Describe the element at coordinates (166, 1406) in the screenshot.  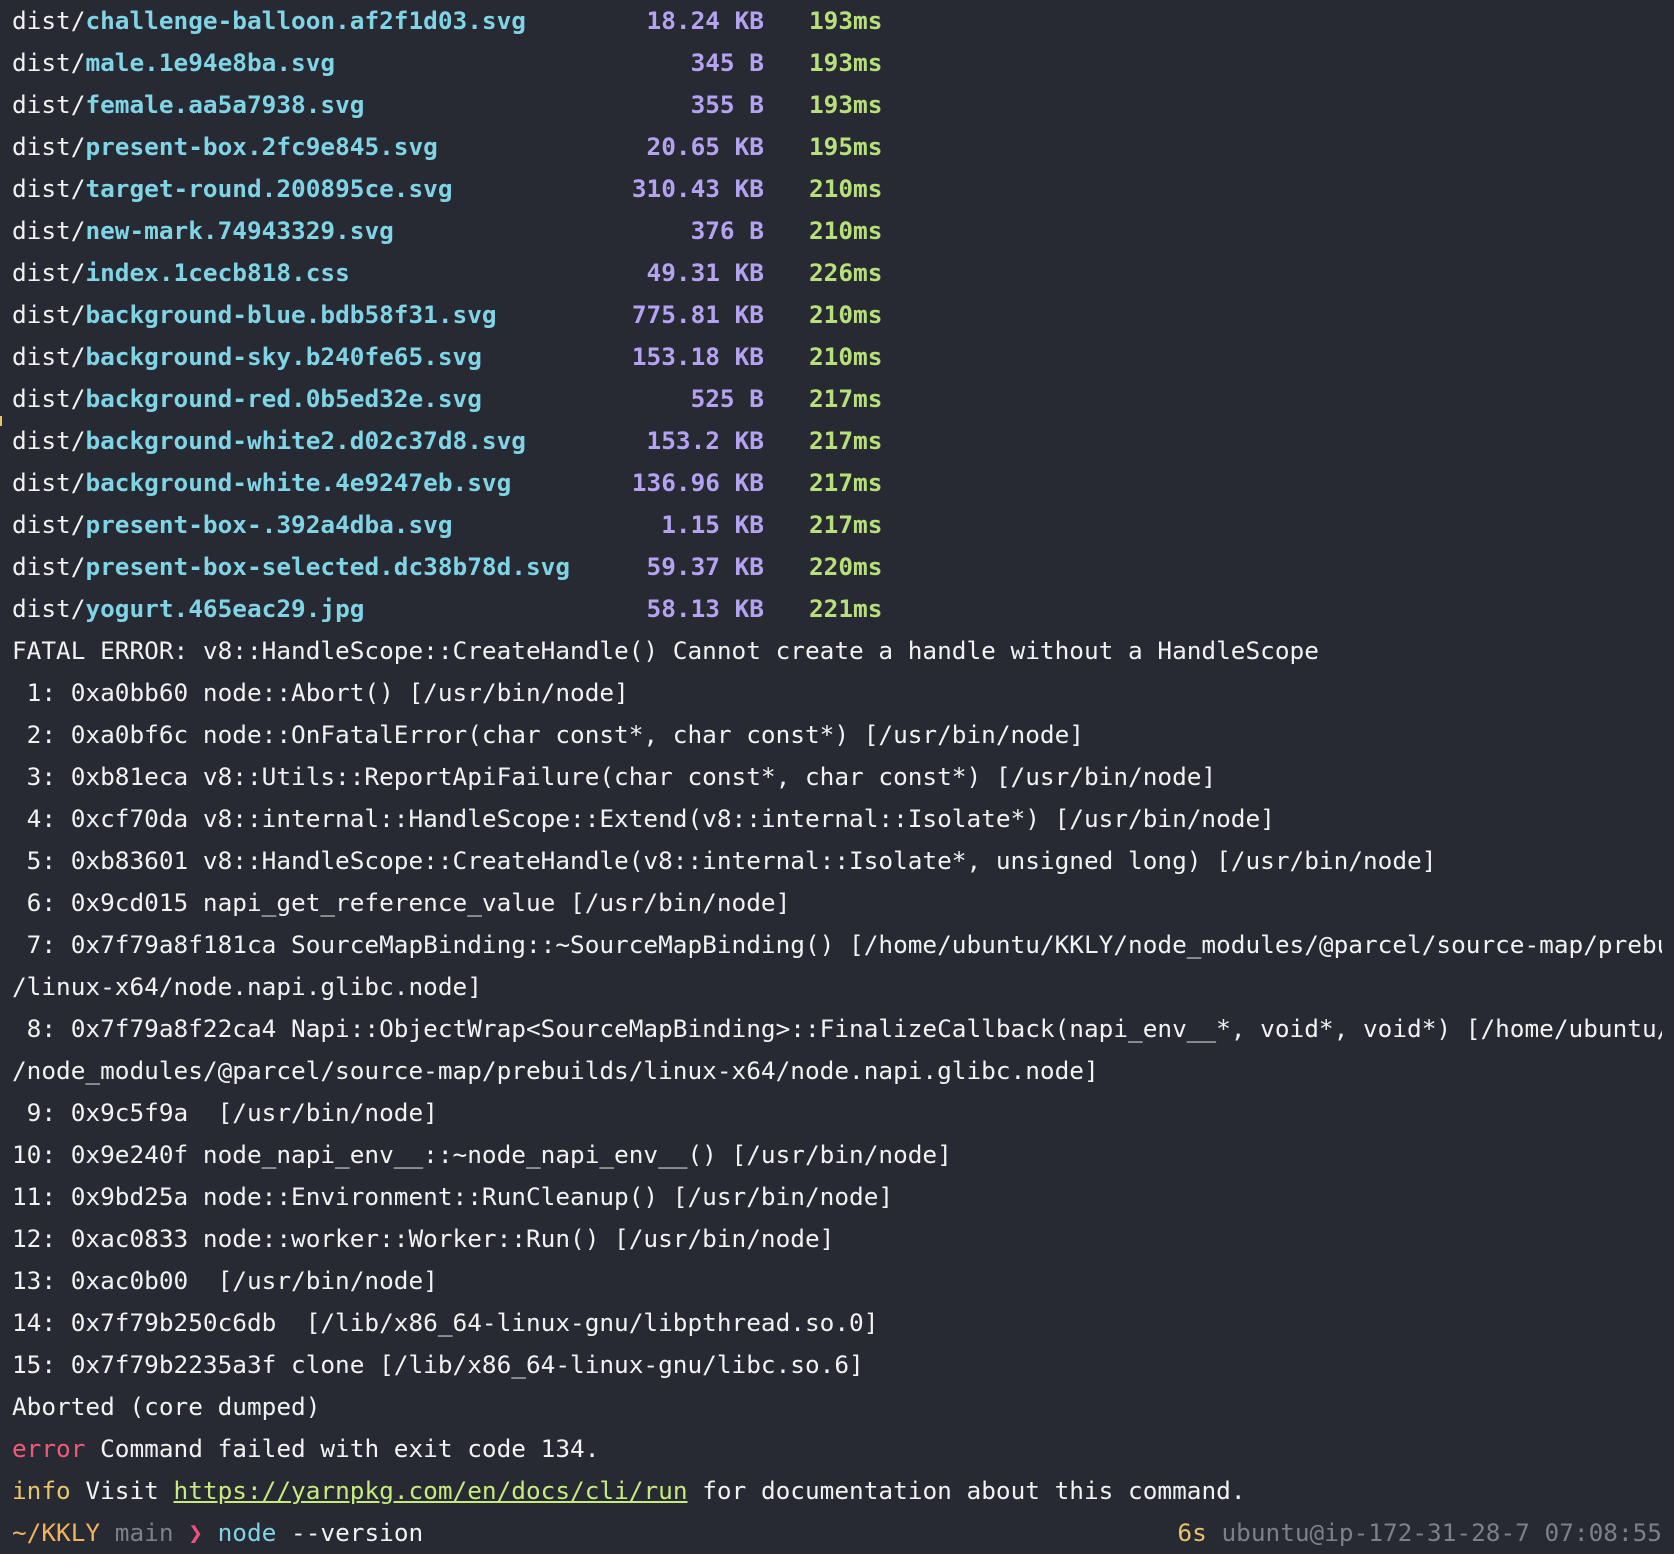
I see `output-line: Aborted (core dumped)` at that location.